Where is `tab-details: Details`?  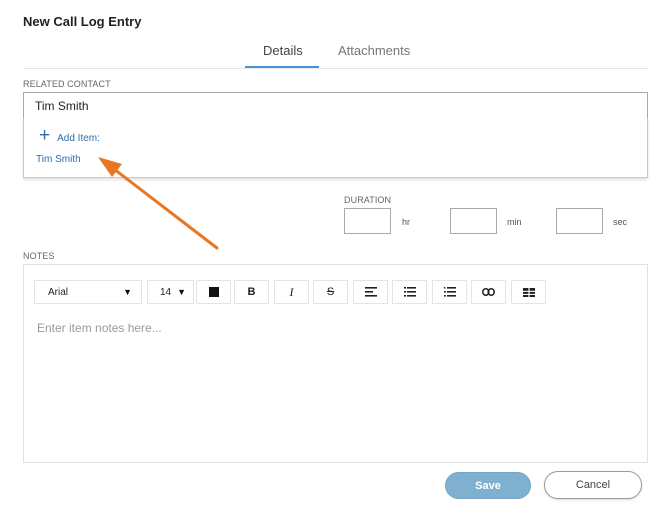 tab-details: Details is located at coordinates (283, 50).